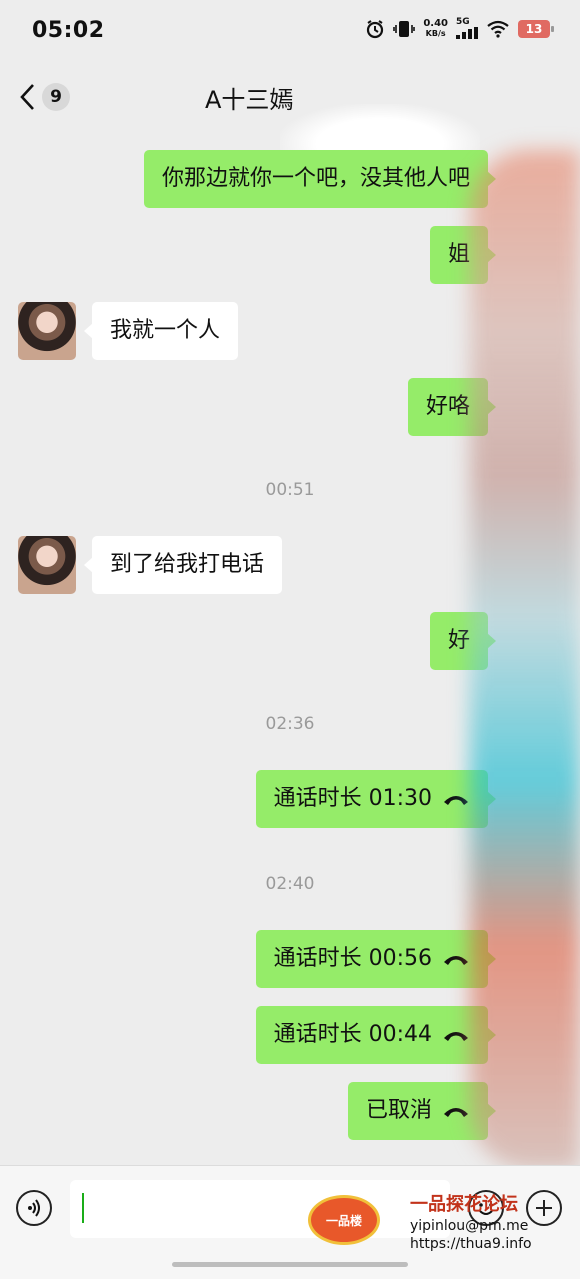  I want to click on call-duration-text: 通话时长 00:44, so click(352, 1034).